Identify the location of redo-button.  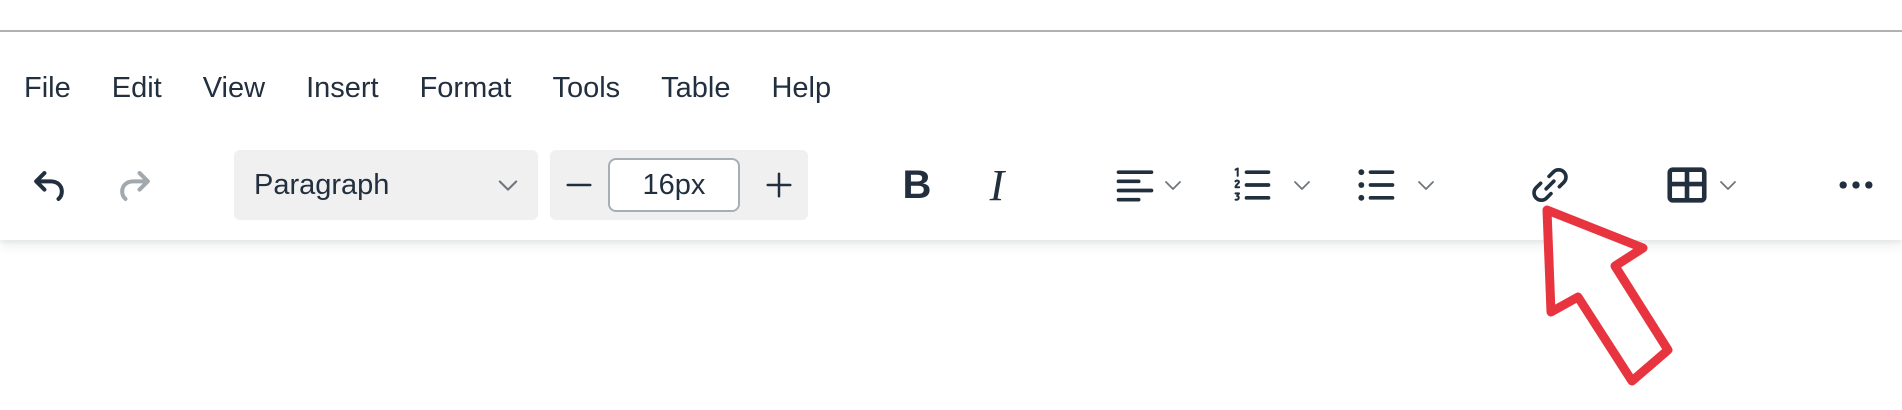
(135, 185).